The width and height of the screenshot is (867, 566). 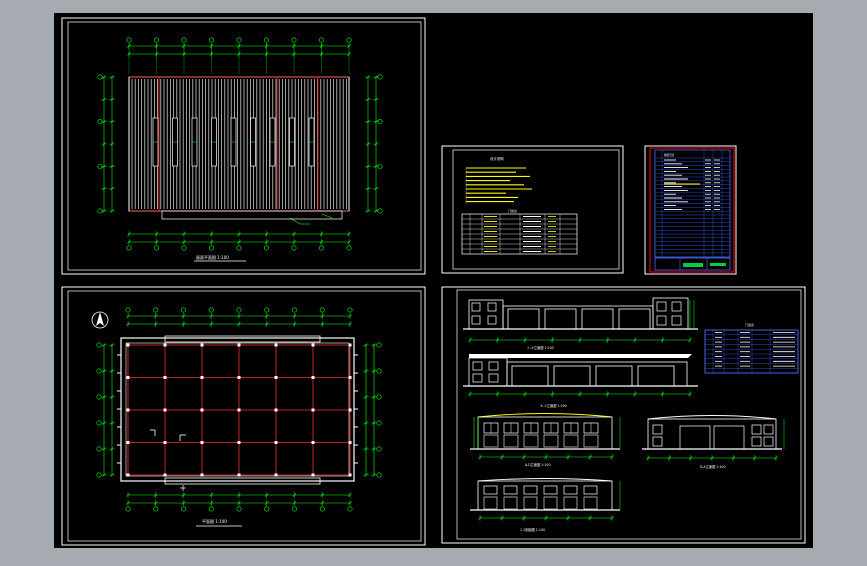 I want to click on elevation-c-title: A-D立面图 1:100, so click(x=537, y=464).